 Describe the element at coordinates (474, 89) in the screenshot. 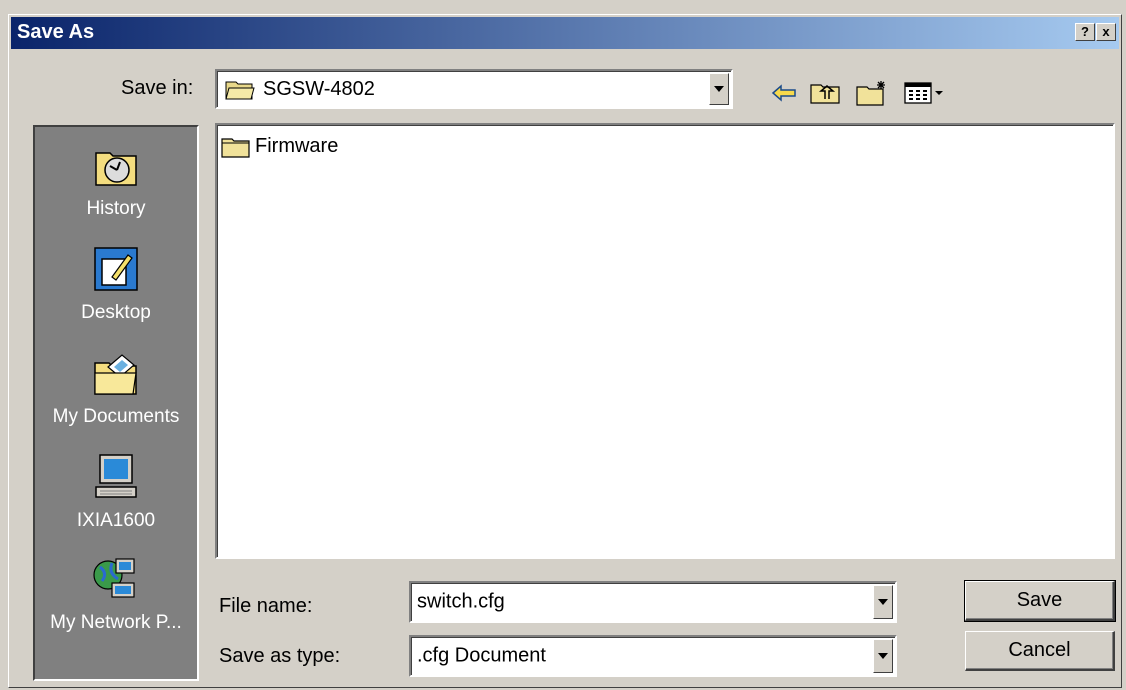

I see `save-in-combo: SGSW-4802` at that location.